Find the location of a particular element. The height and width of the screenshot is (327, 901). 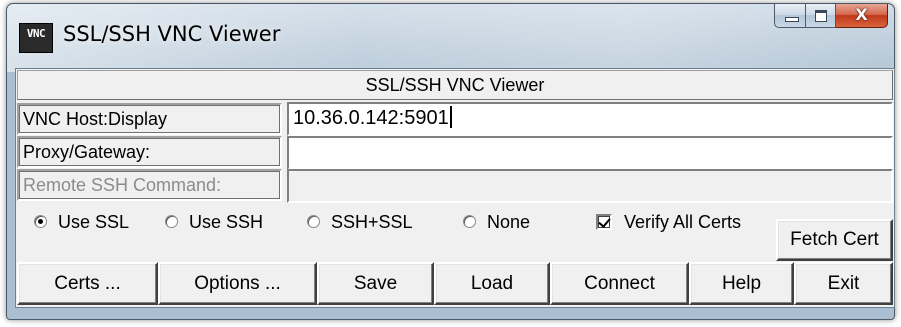

radio-none: None is located at coordinates (496, 222).